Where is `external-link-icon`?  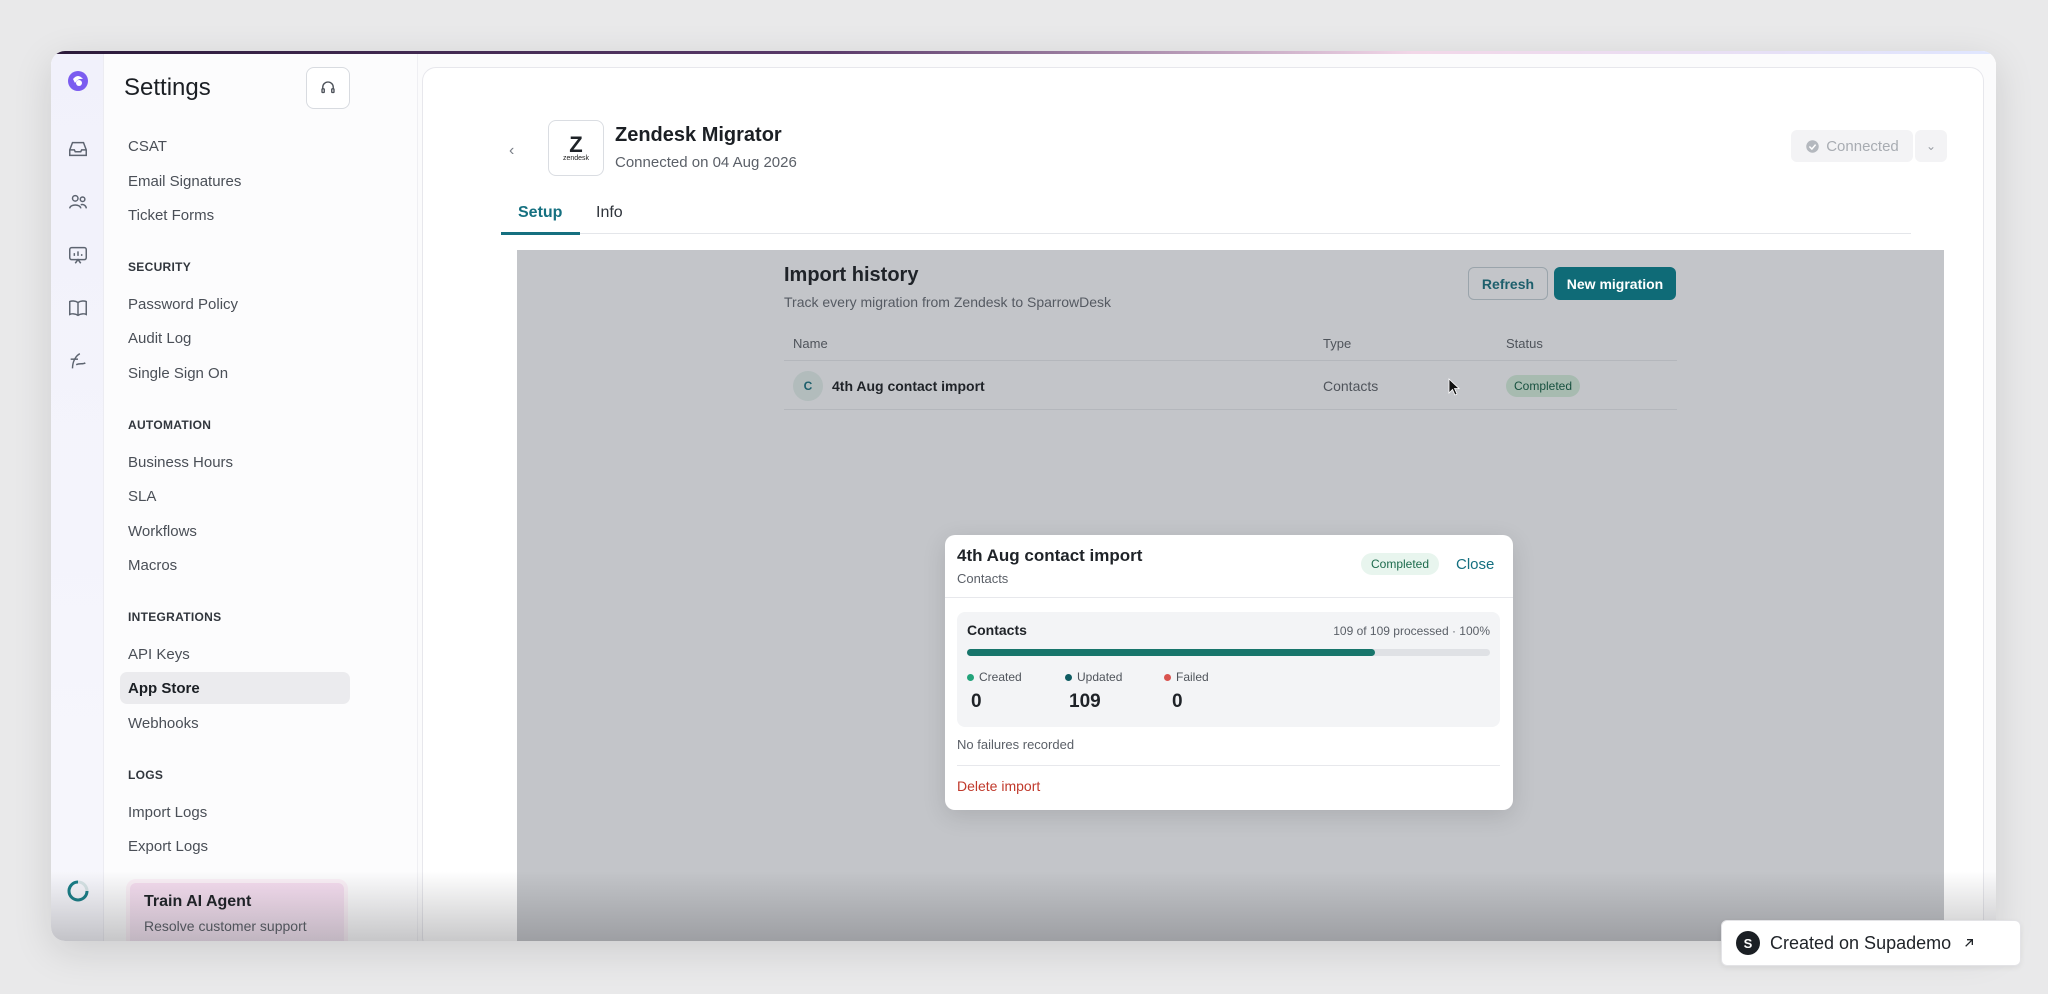 external-link-icon is located at coordinates (1969, 943).